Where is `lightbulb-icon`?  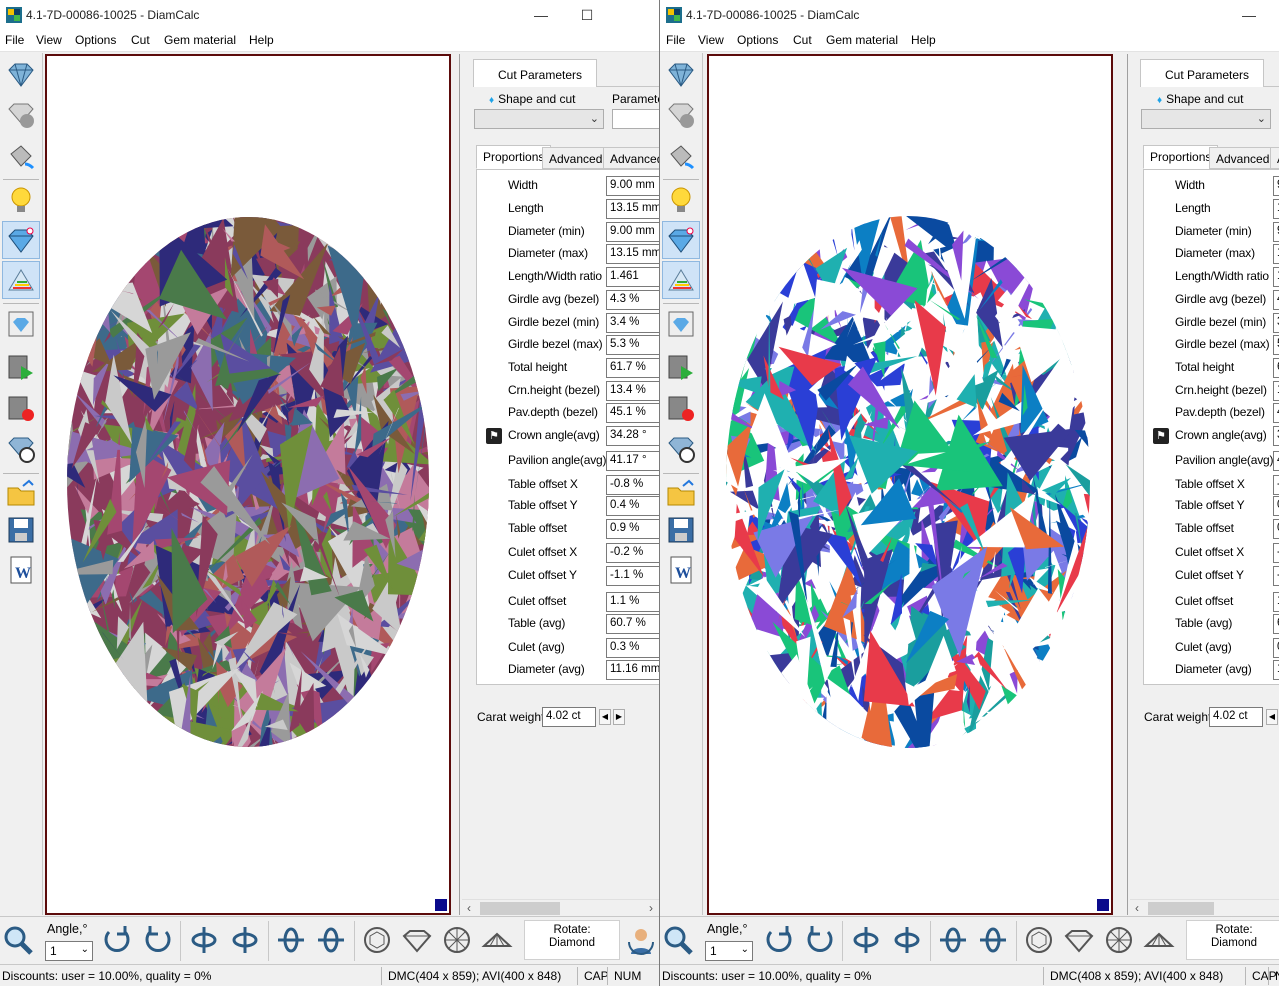
lightbulb-icon is located at coordinates (21, 200).